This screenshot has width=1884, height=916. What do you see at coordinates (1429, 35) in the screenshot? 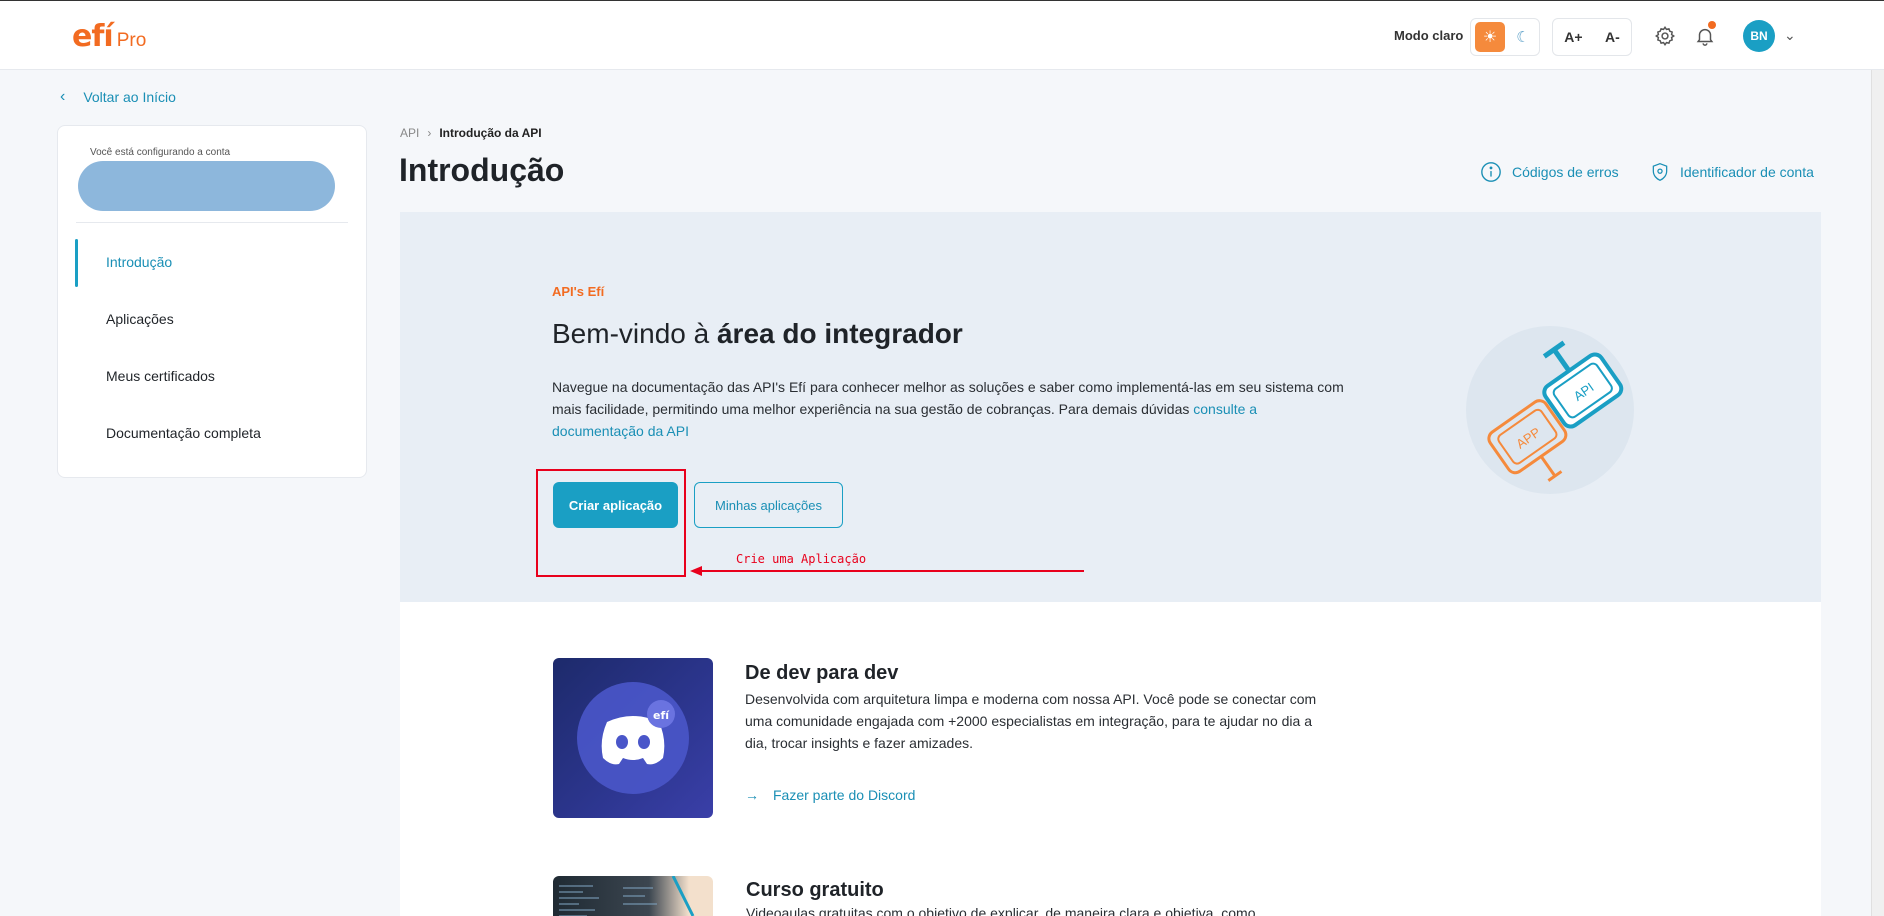
I see `mode-label: Modo claro` at bounding box center [1429, 35].